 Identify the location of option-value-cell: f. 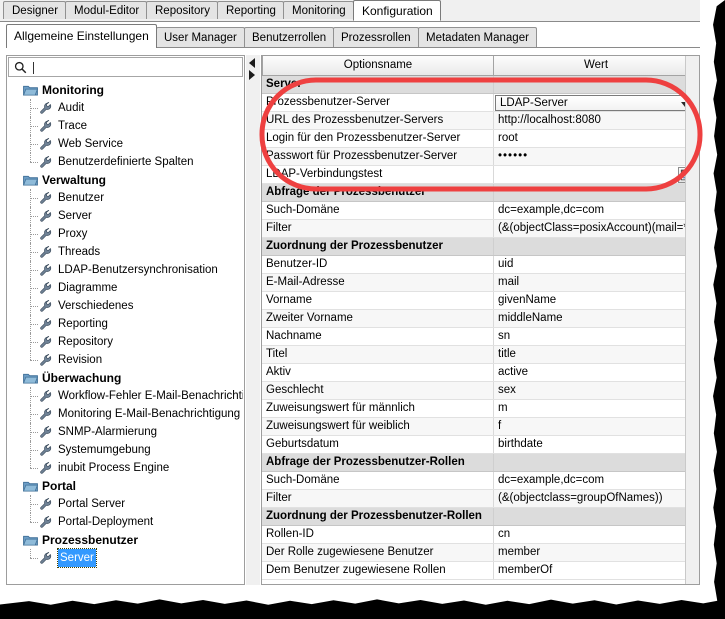
(596, 426).